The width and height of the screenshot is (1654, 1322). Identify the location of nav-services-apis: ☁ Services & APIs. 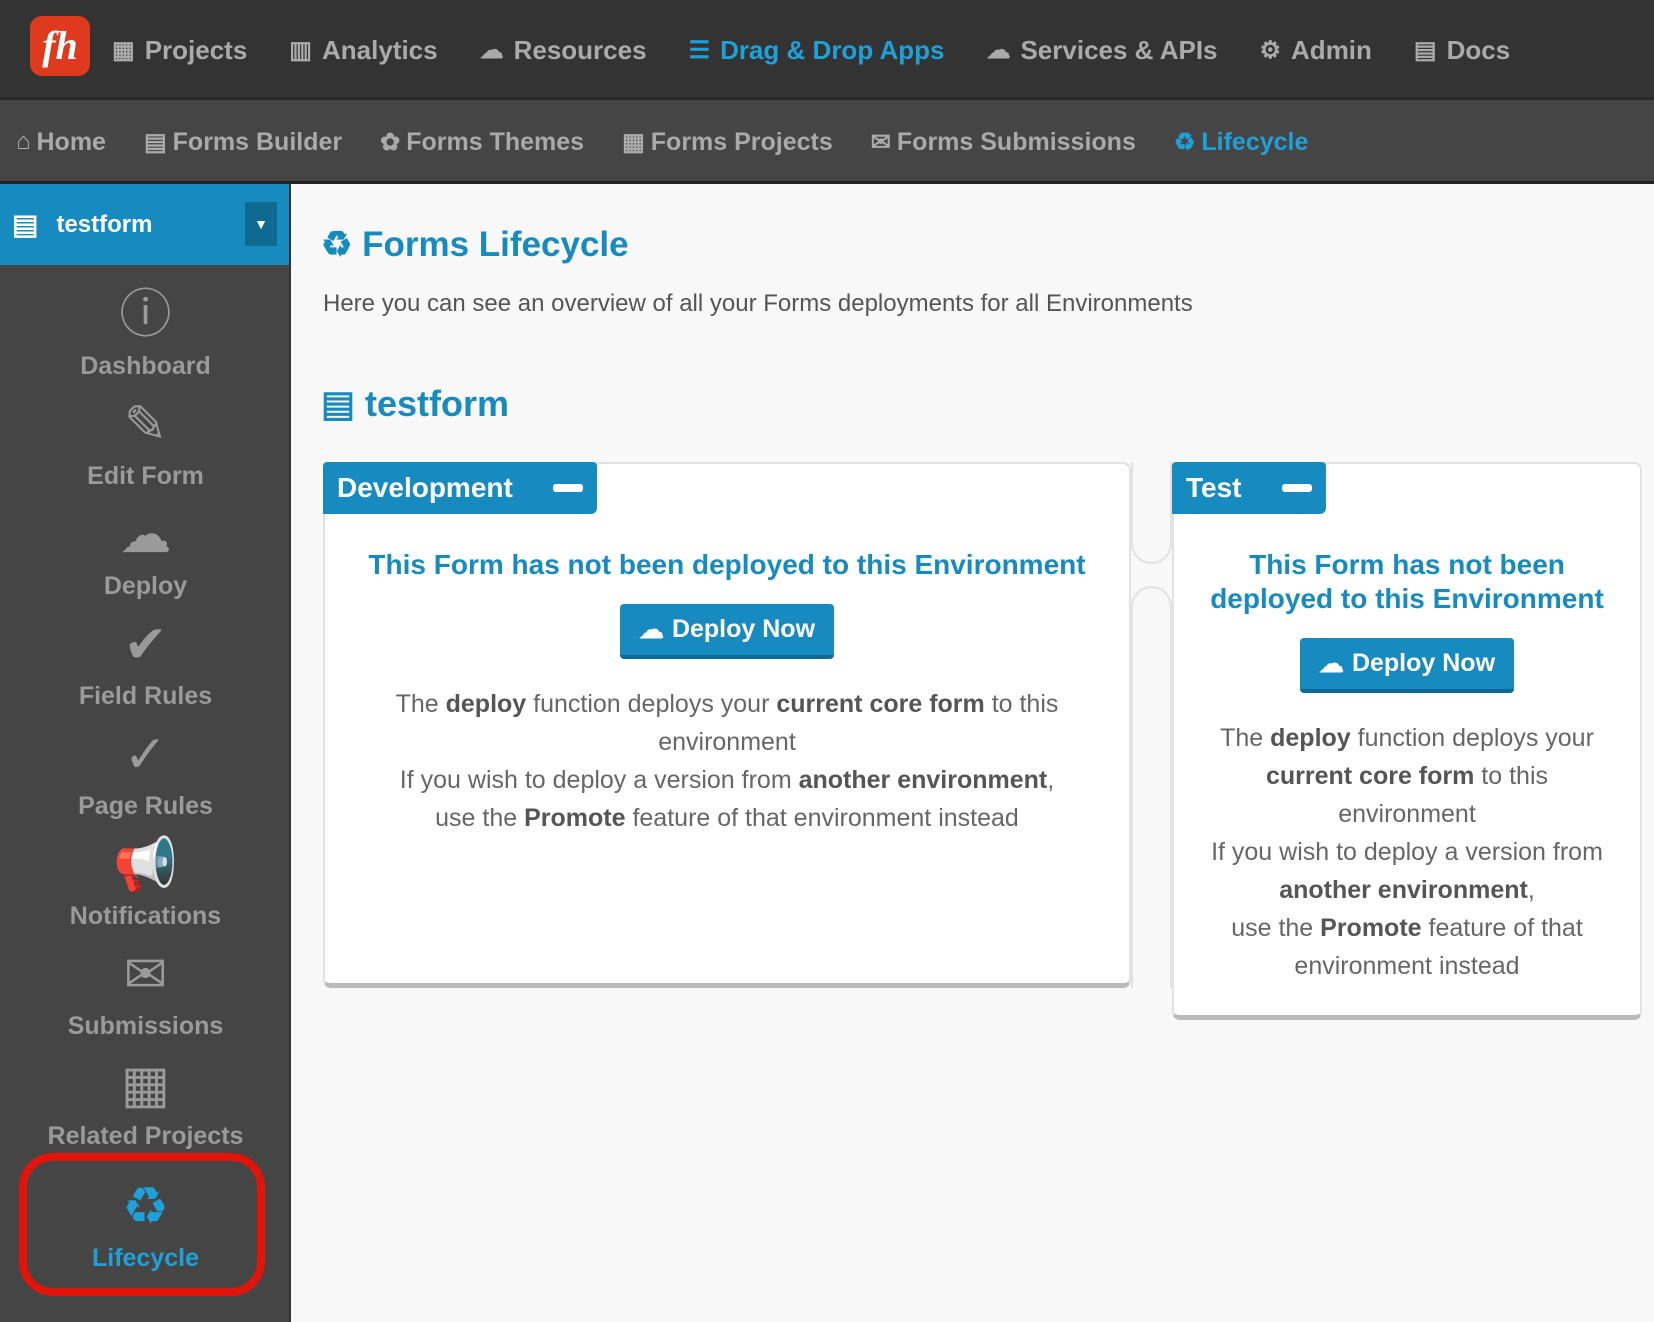
(1101, 50).